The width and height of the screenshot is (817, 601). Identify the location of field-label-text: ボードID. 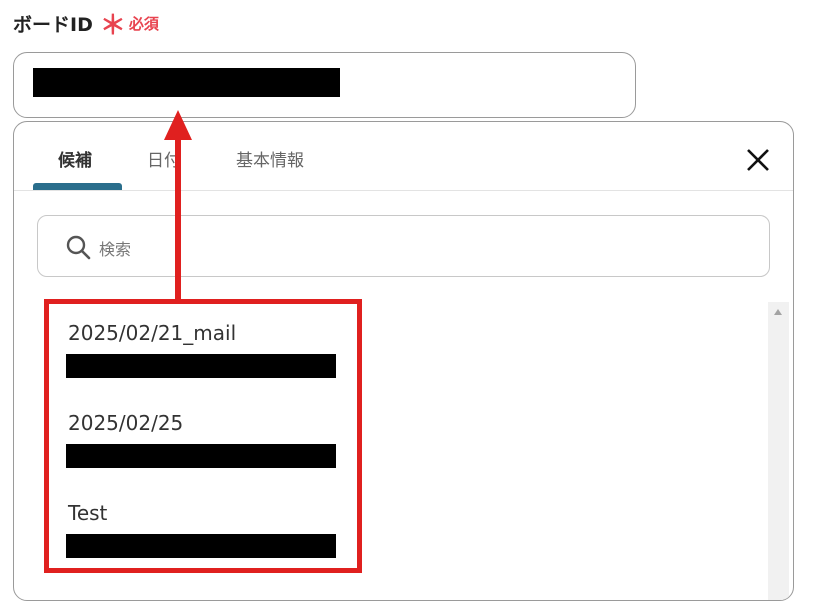
(53, 24).